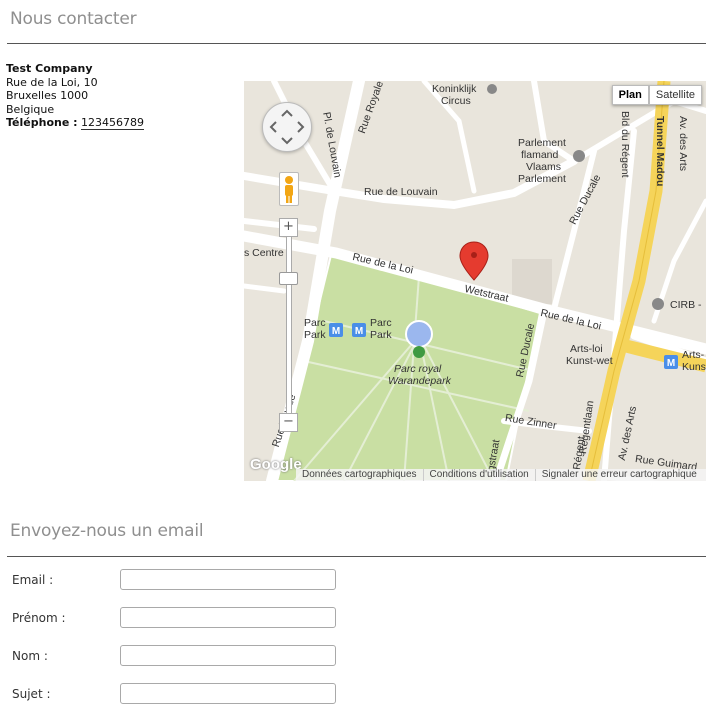 The image size is (715, 717). I want to click on first-name-input, so click(228, 617).